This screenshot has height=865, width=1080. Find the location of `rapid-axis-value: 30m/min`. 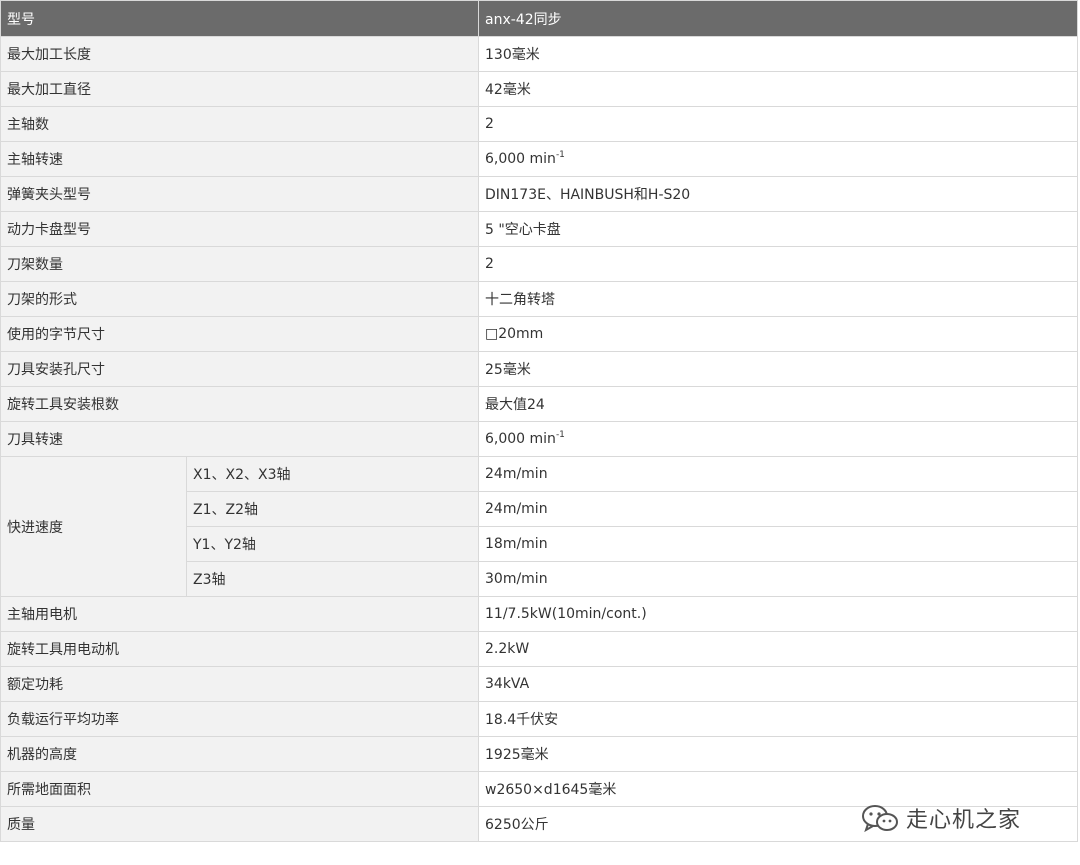

rapid-axis-value: 30m/min is located at coordinates (778, 579).